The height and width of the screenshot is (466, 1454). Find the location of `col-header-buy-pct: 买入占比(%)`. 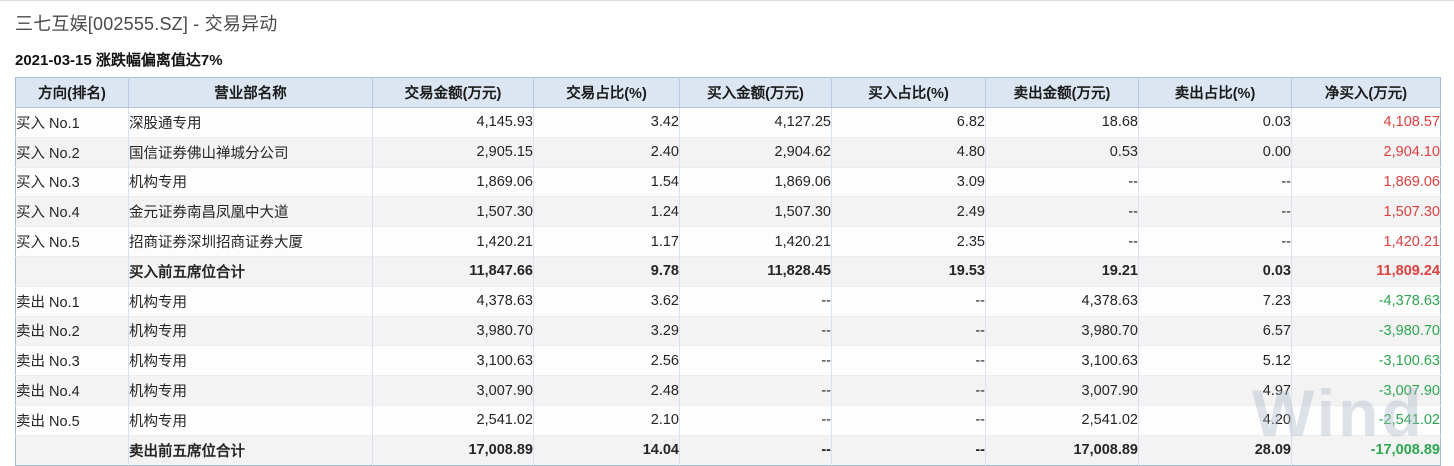

col-header-buy-pct: 买入占比(%) is located at coordinates (908, 92).